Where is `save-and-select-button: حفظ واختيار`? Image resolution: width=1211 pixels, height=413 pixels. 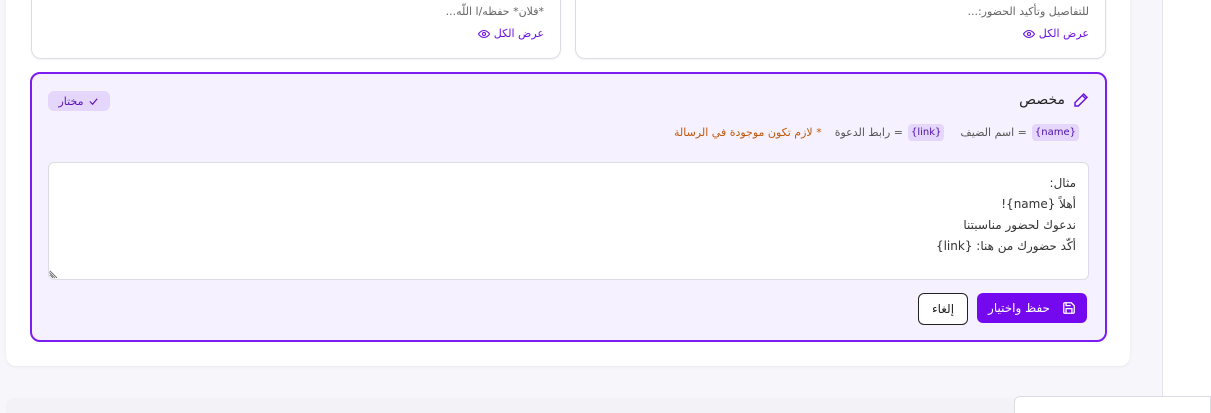 save-and-select-button: حفظ واختيار is located at coordinates (1032, 308).